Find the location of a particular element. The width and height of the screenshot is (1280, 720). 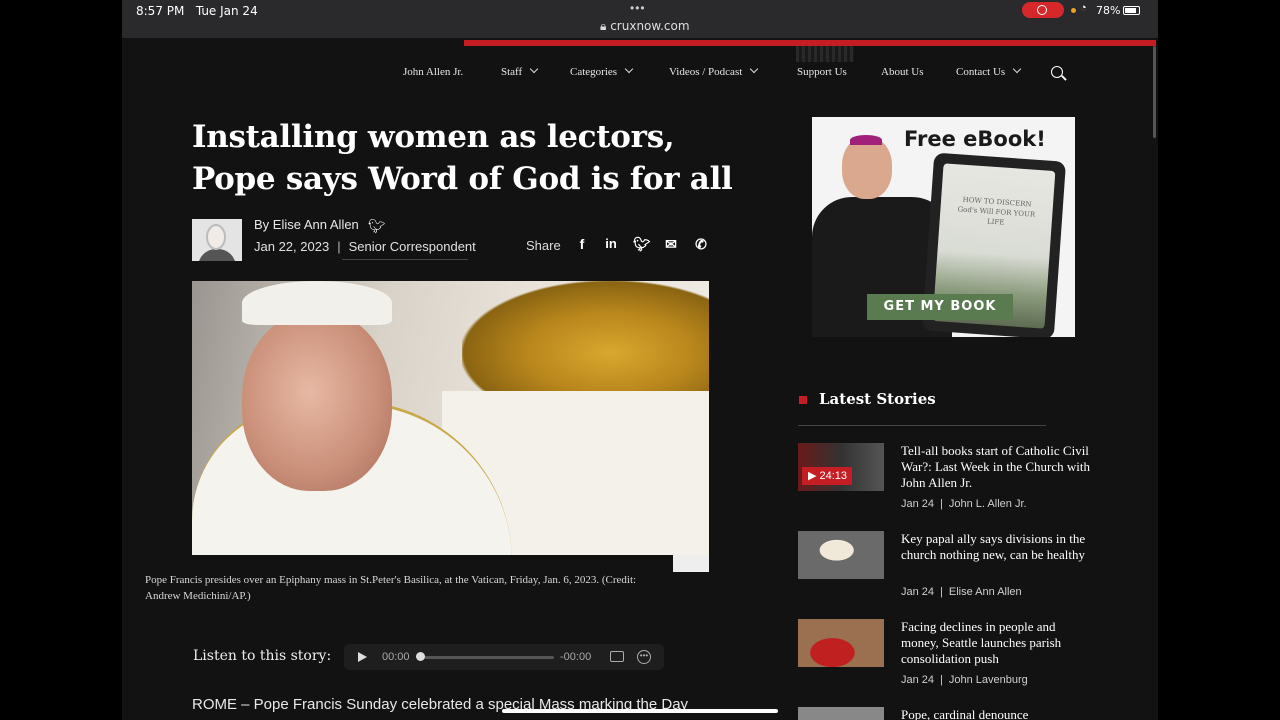

get-book-button: GET MY BOOK is located at coordinates (940, 307).